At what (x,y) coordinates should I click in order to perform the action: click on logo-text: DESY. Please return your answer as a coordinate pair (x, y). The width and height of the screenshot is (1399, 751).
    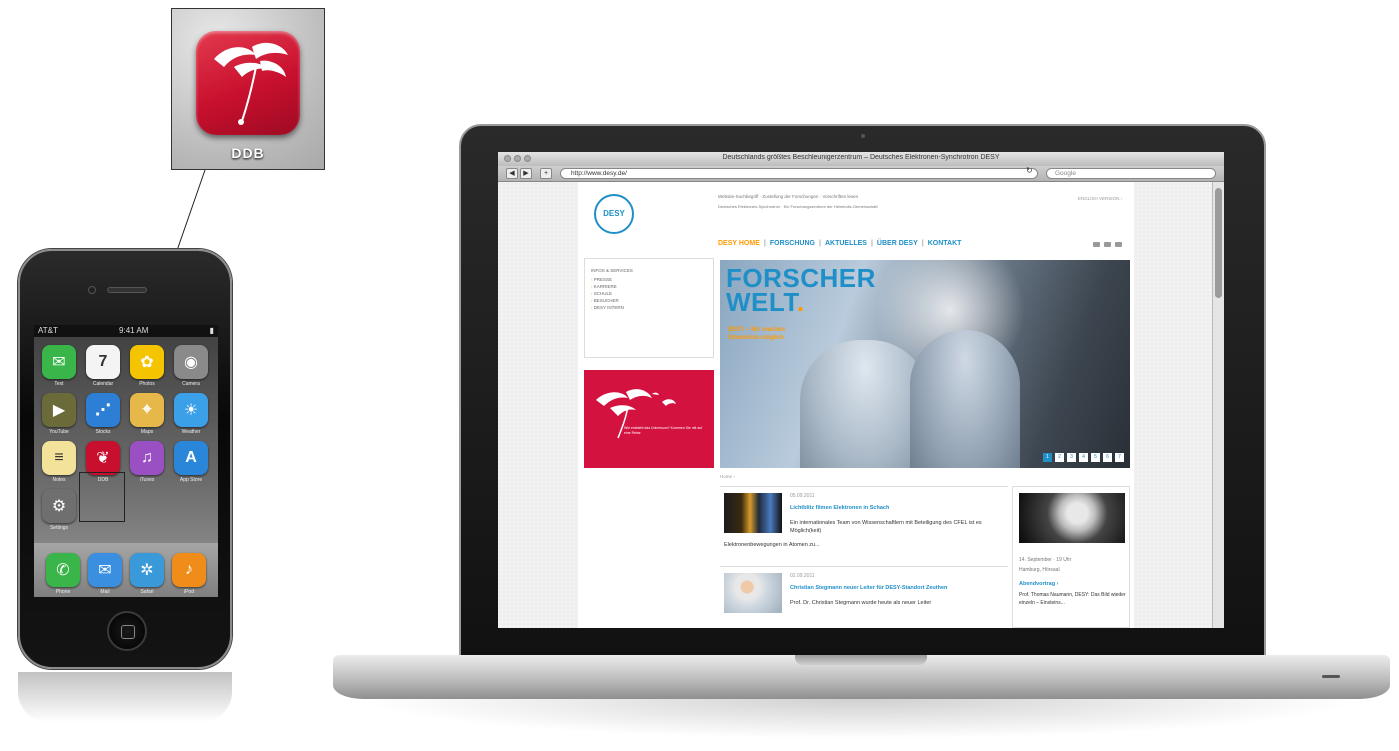
    Looking at the image, I should click on (614, 213).